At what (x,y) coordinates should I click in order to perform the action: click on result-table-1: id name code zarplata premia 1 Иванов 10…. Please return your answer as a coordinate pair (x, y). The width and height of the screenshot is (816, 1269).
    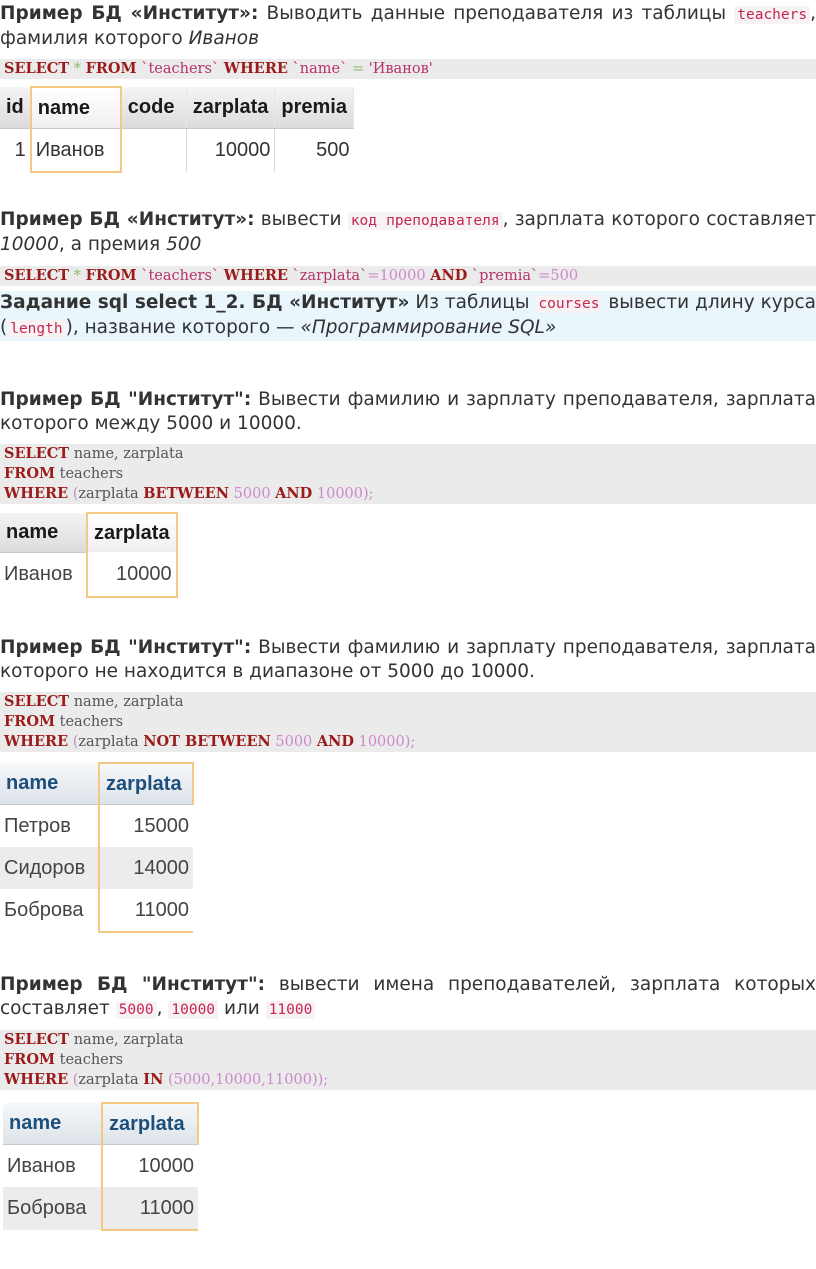
    Looking at the image, I should click on (177, 129).